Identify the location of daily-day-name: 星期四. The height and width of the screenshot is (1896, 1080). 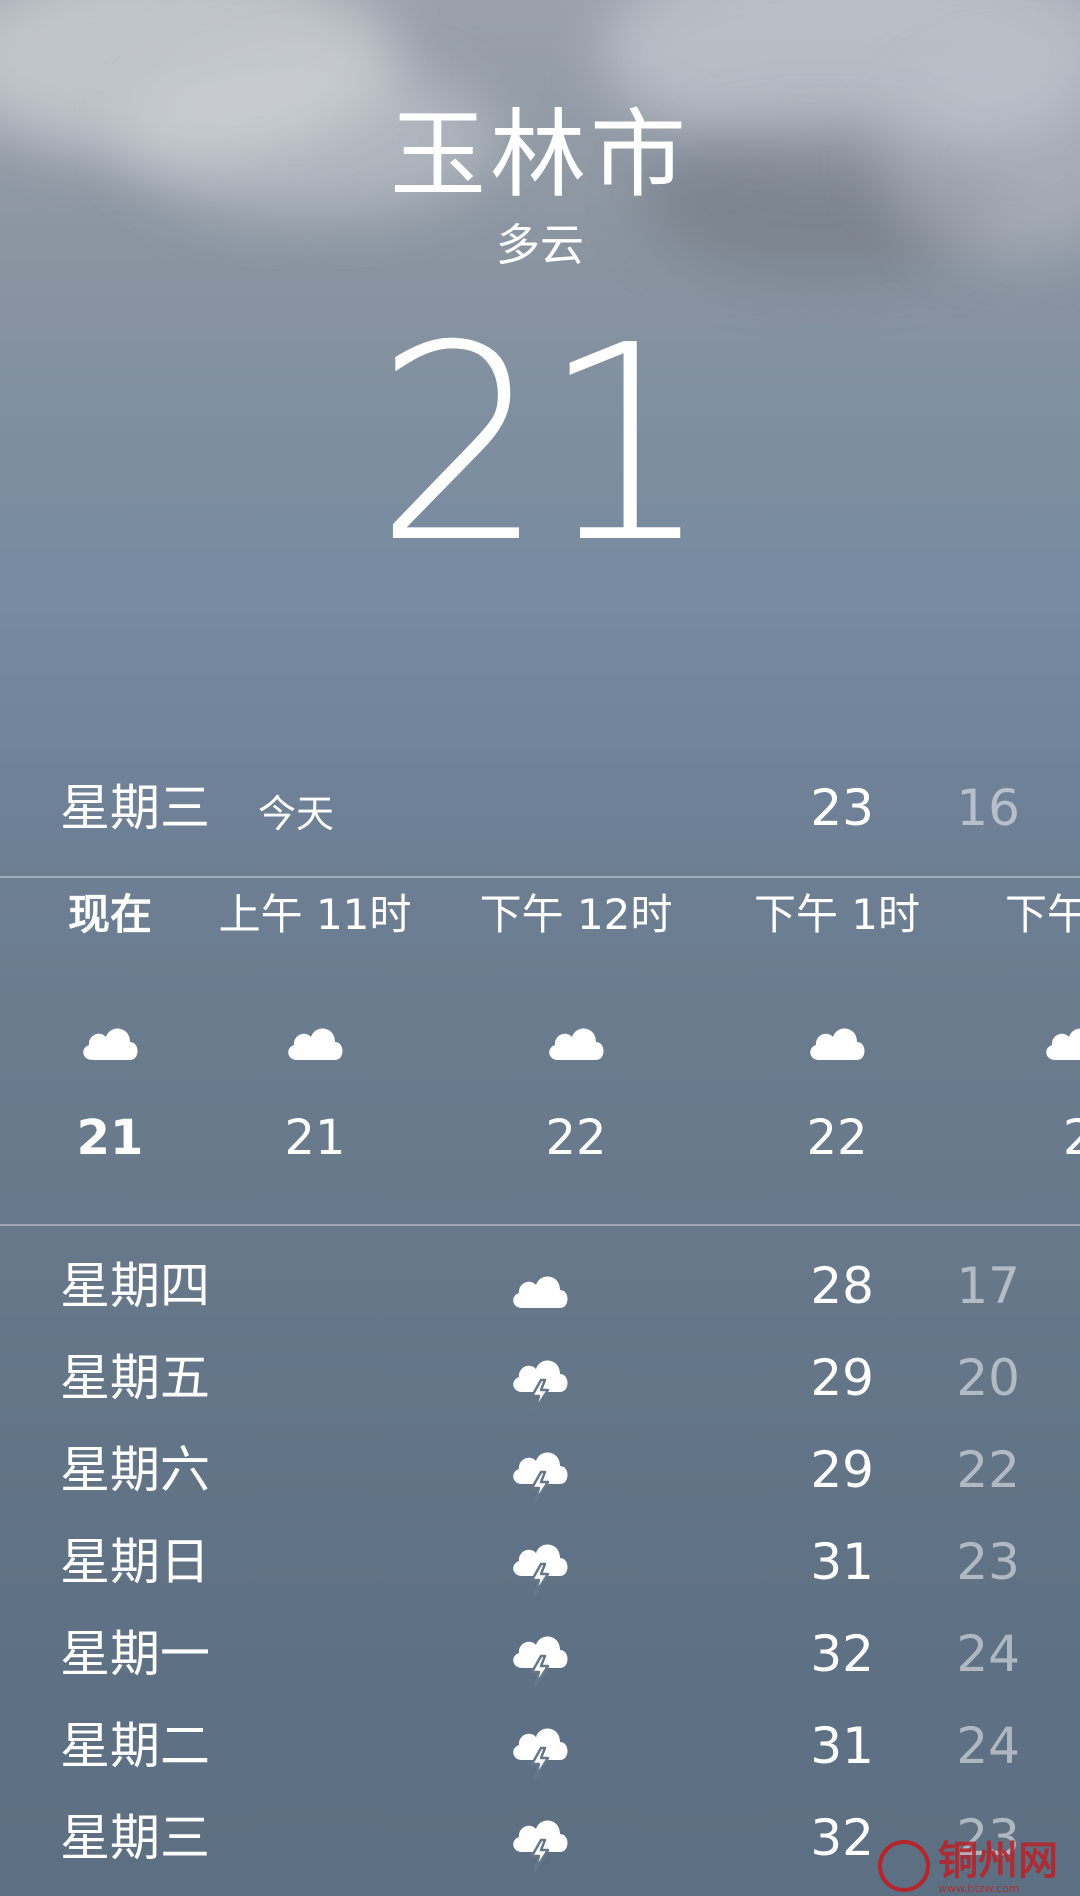
(135, 1286).